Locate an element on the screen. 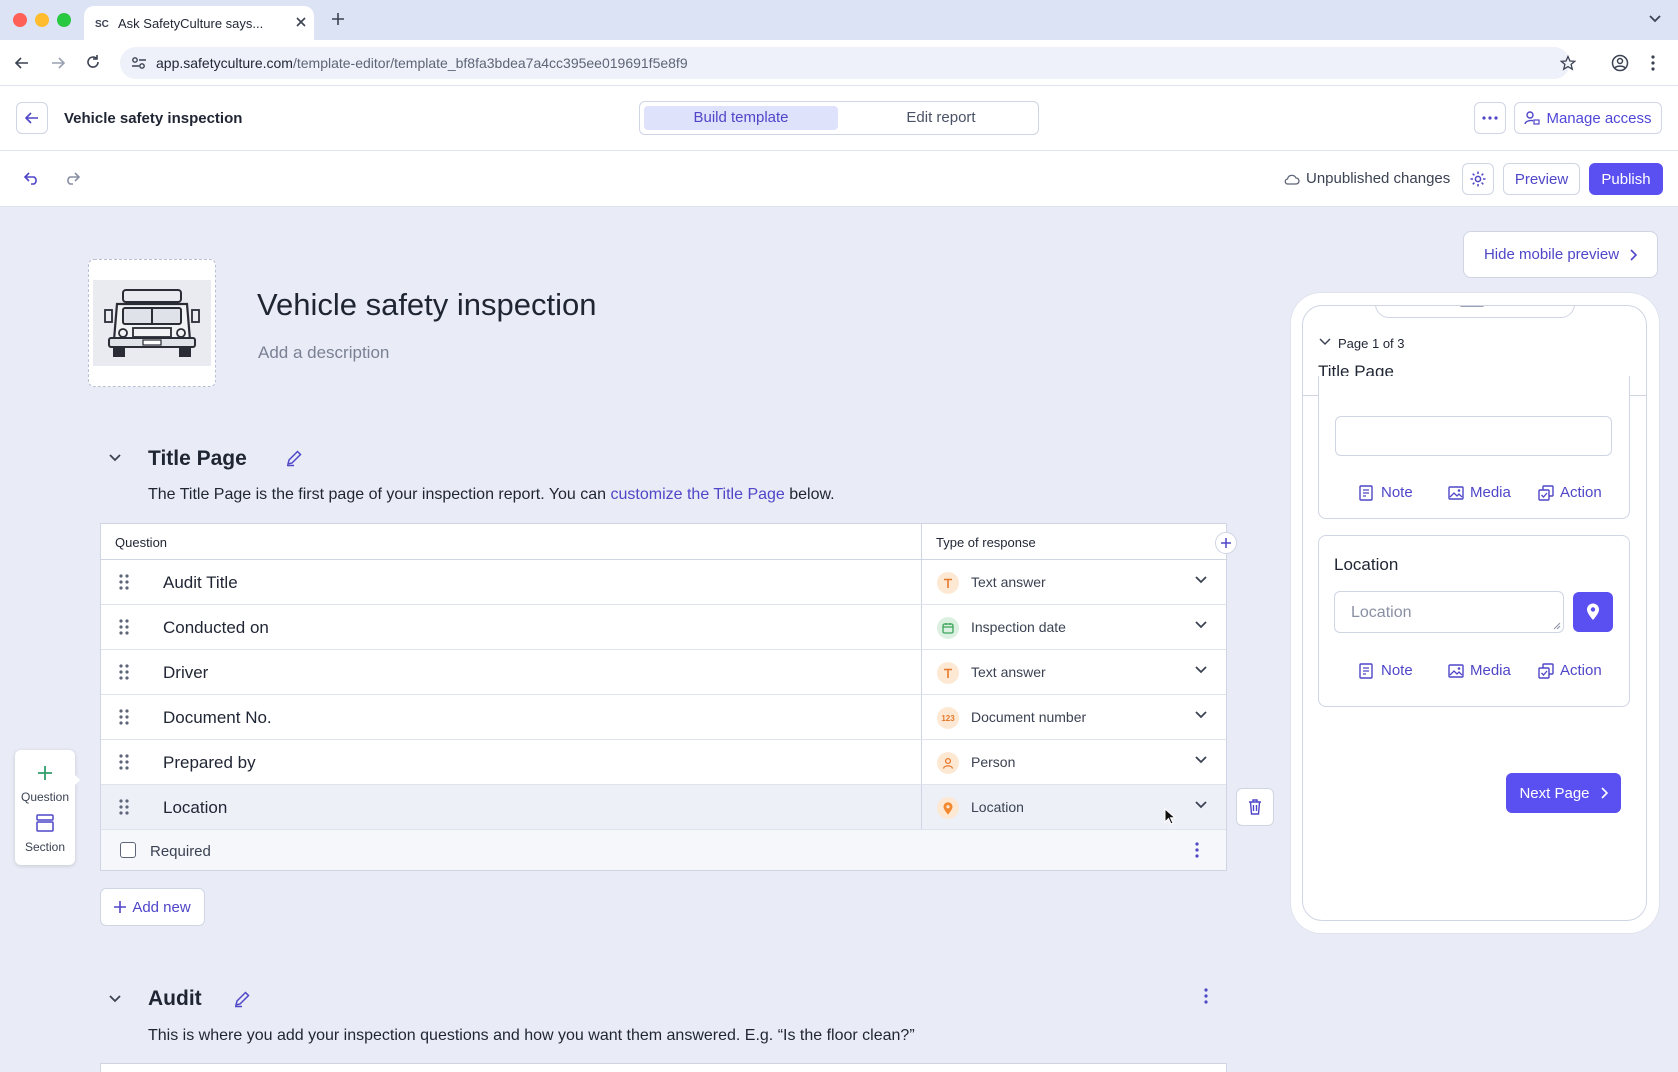  preview-text-input is located at coordinates (1473, 436).